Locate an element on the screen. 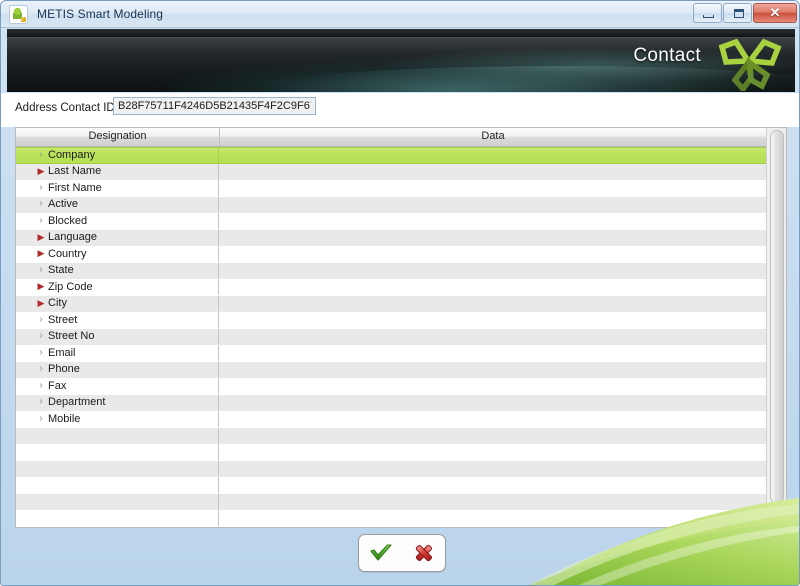 The image size is (800, 586). cell-designation: › State is located at coordinates (117, 270).